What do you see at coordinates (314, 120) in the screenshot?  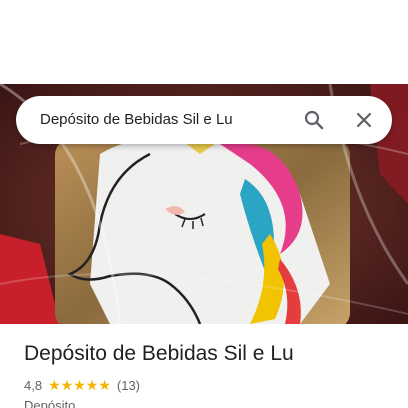 I see `search-icon` at bounding box center [314, 120].